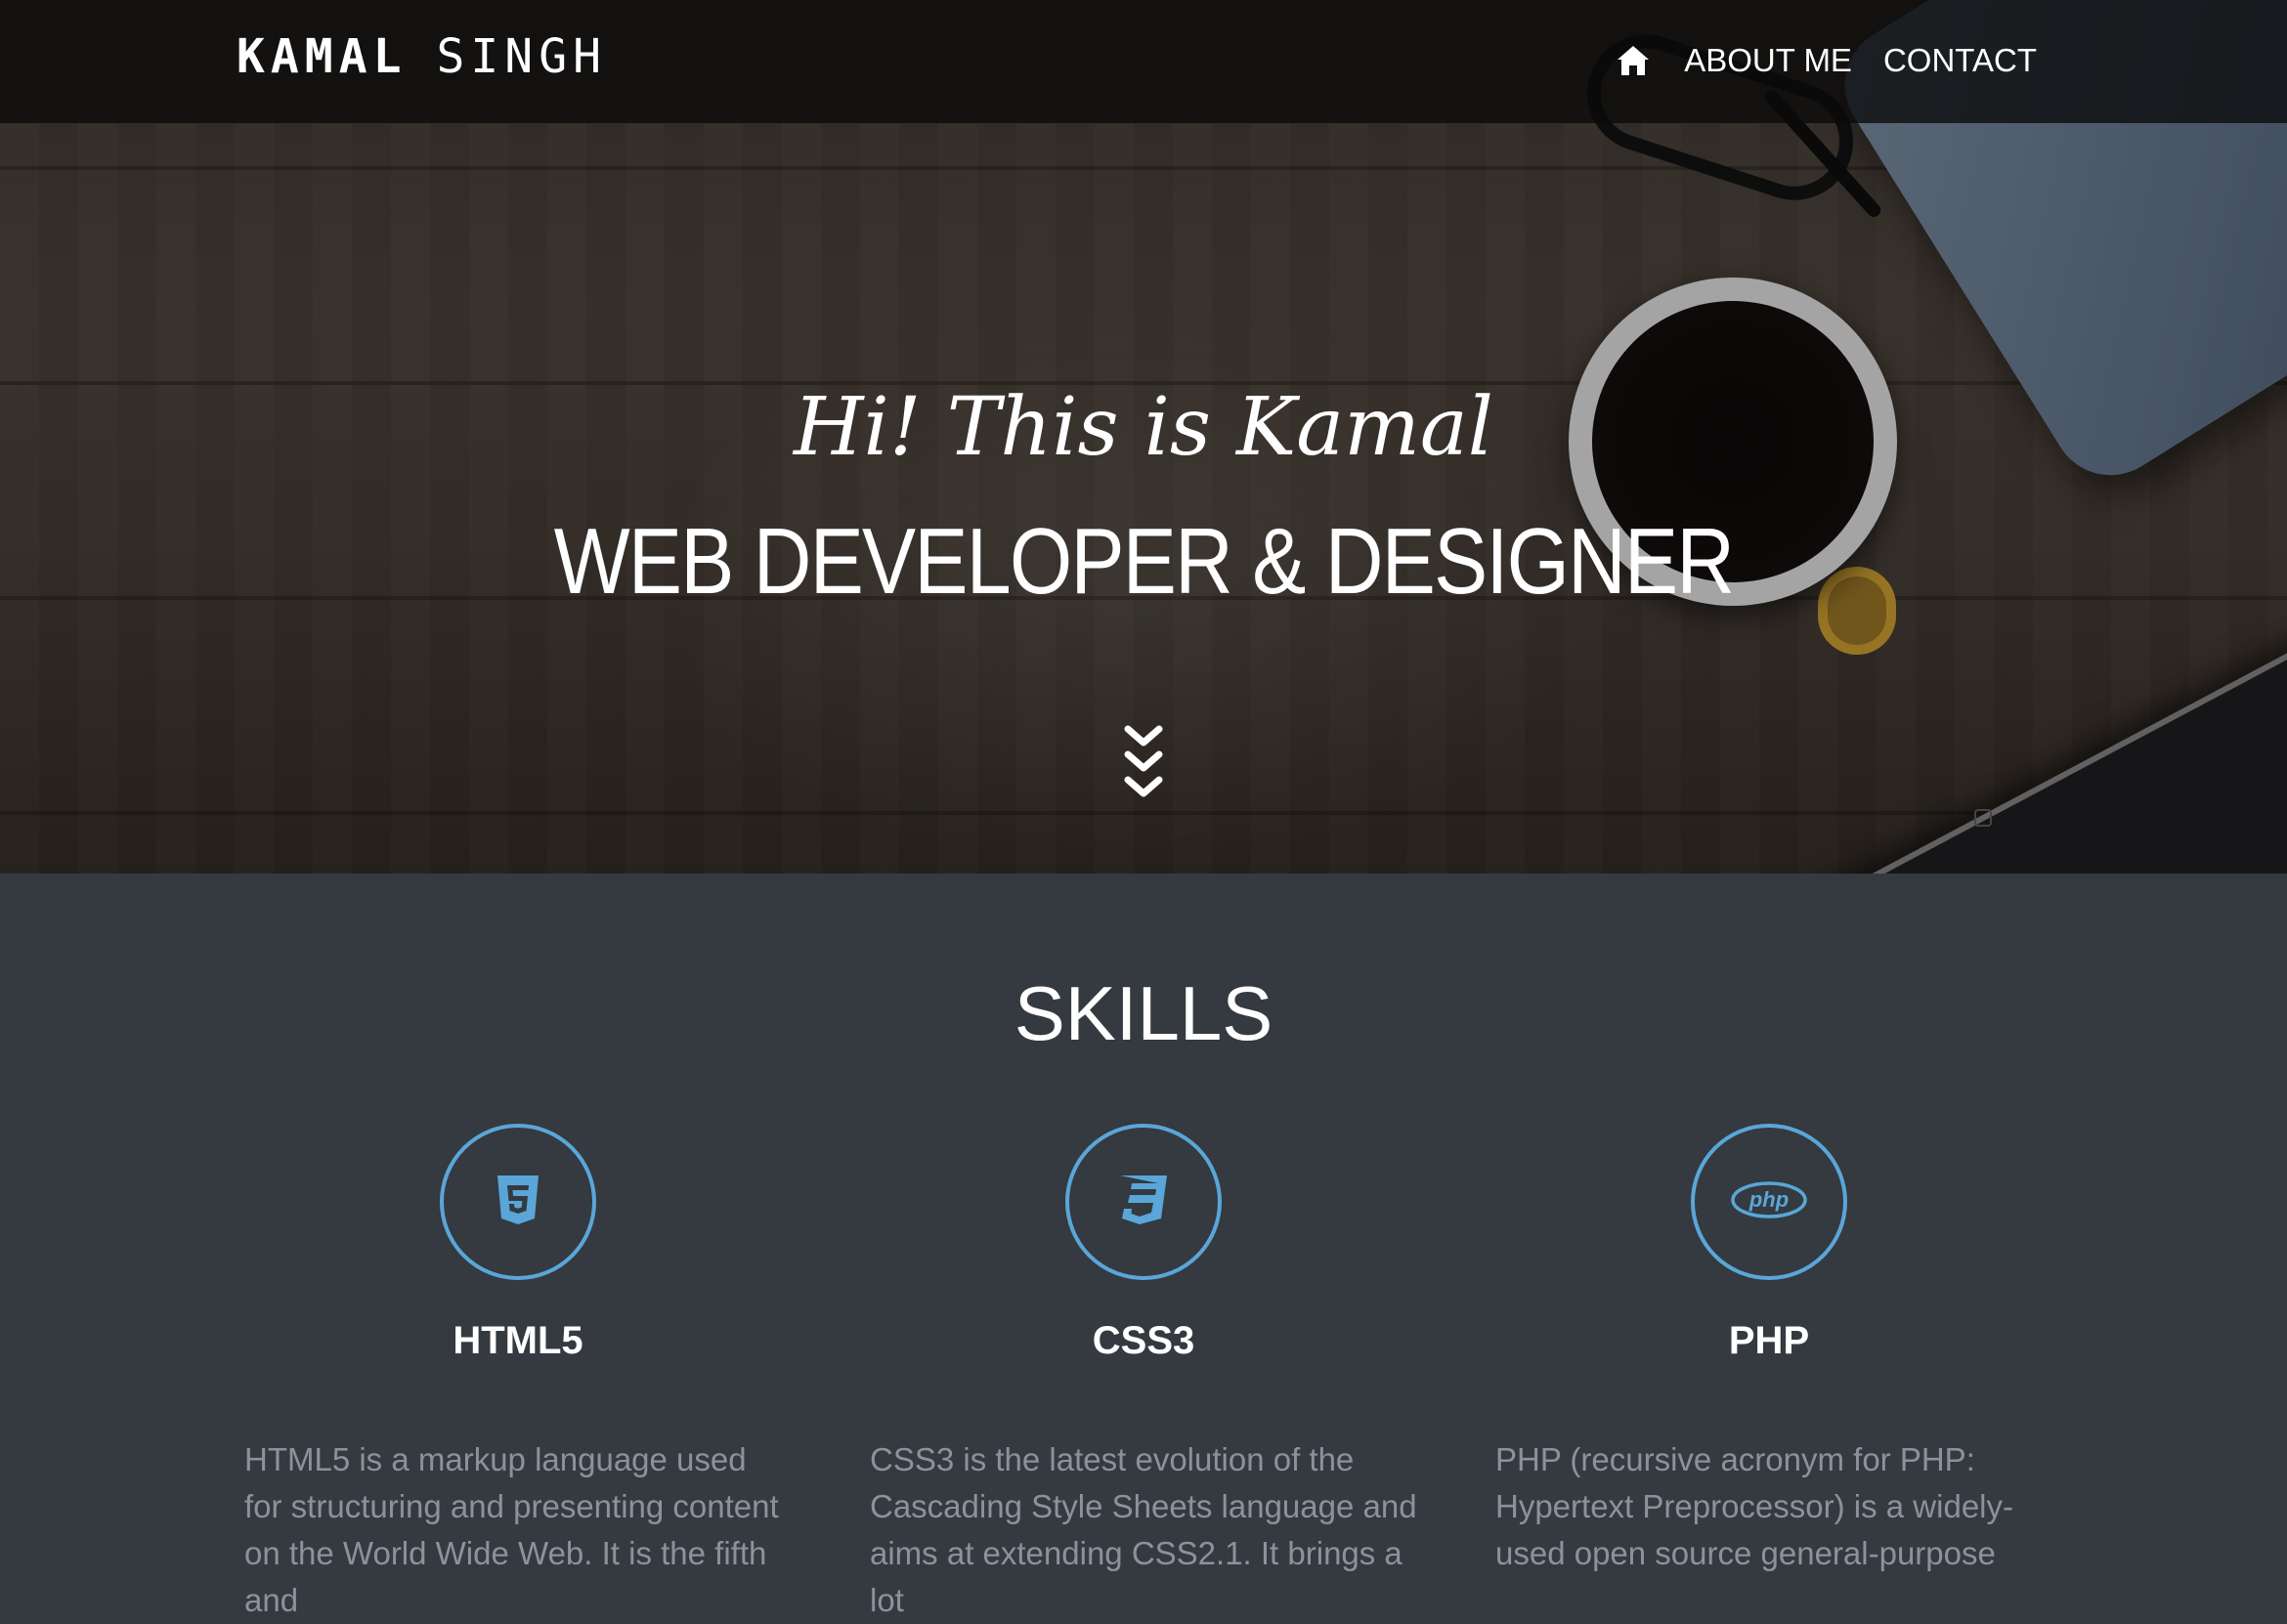  I want to click on html5-icon, so click(518, 1202).